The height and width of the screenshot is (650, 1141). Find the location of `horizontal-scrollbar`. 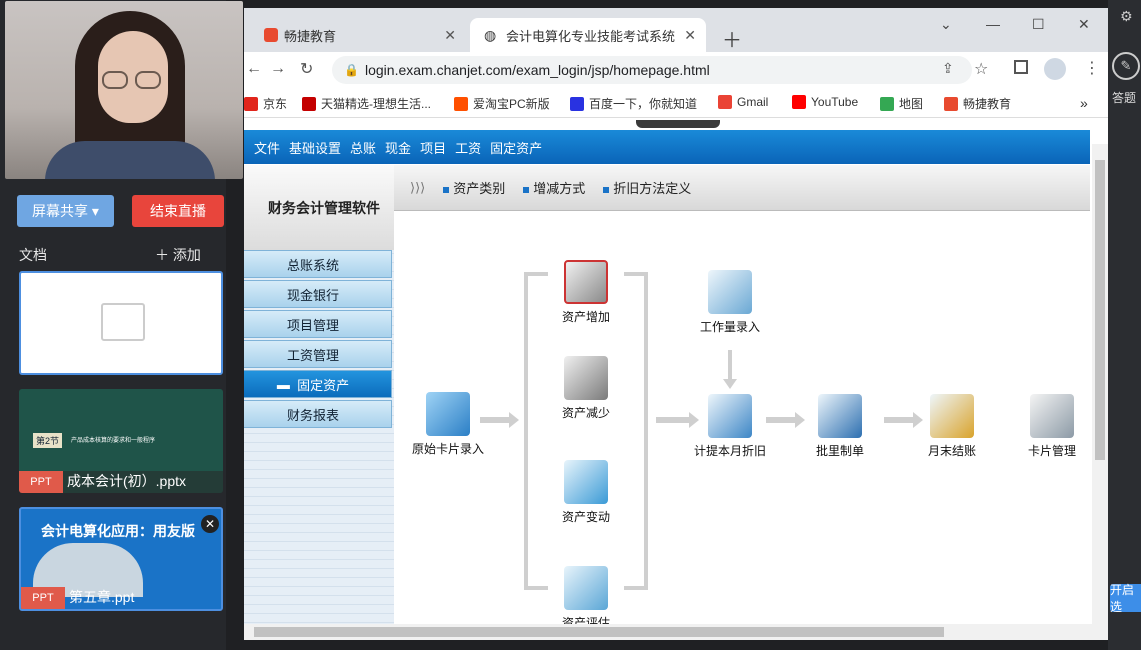

horizontal-scrollbar is located at coordinates (668, 632).